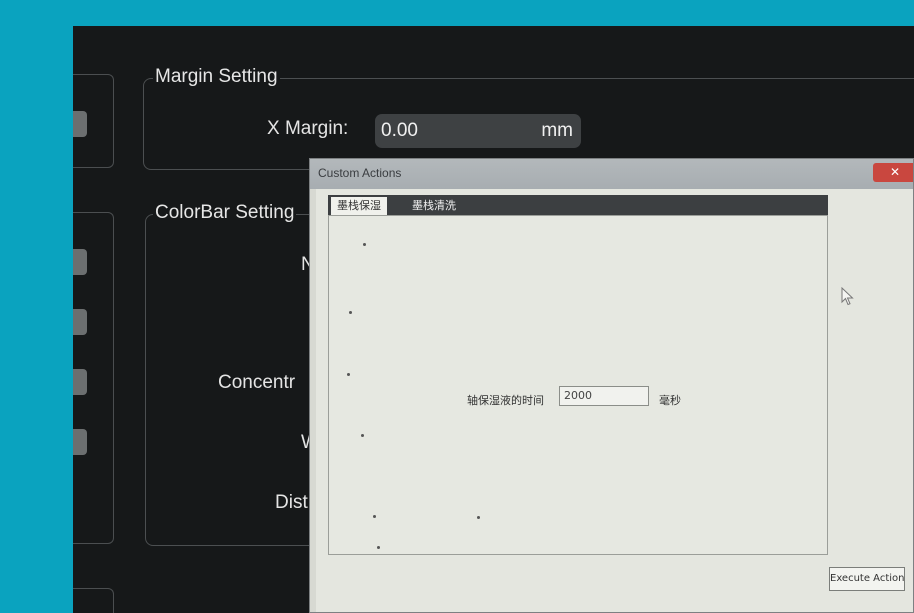  Describe the element at coordinates (216, 77) in the screenshot. I see `margin-setting-title: Margin Setting` at that location.